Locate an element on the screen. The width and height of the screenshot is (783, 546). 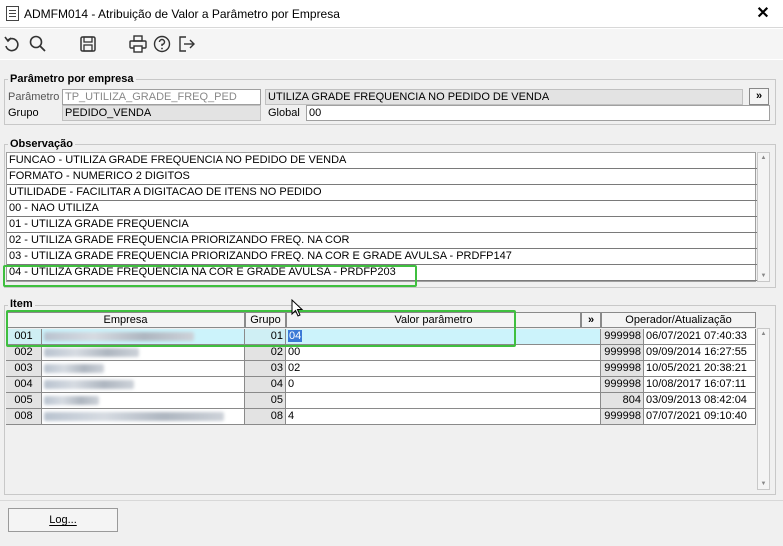
data-cell: 03/09/2013 08:42:04 is located at coordinates (700, 401).